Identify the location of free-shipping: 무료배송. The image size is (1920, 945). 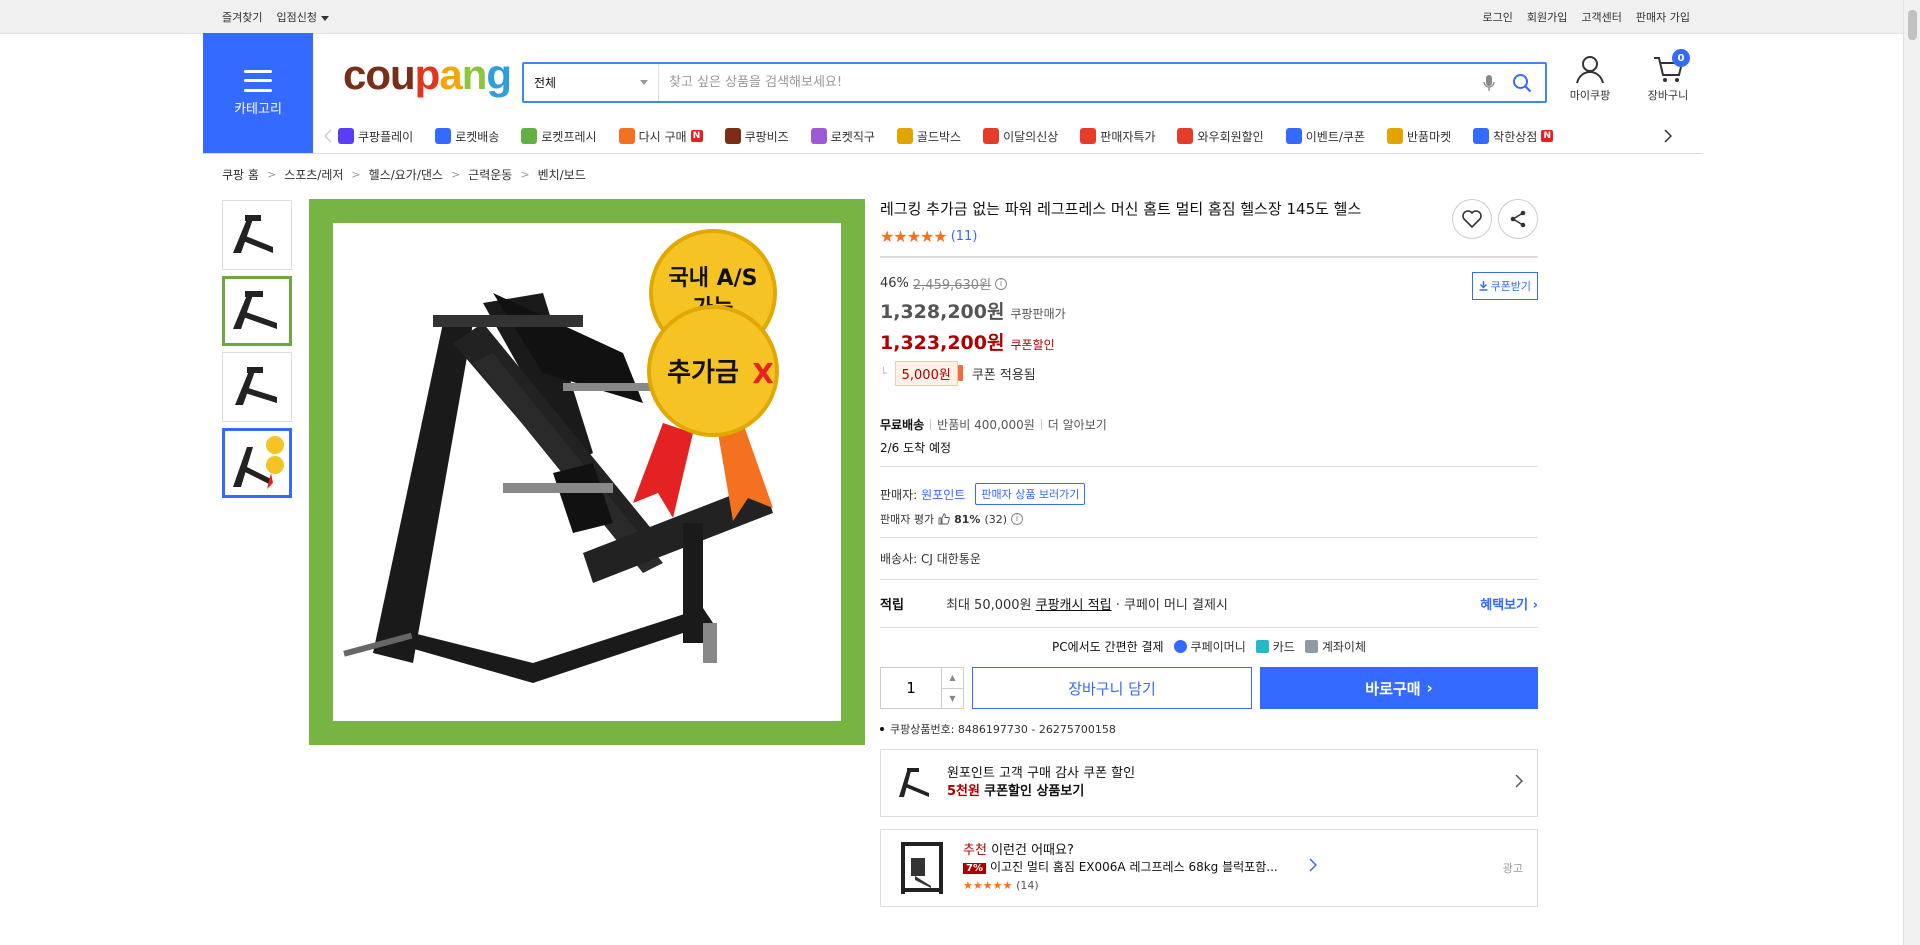
(902, 425).